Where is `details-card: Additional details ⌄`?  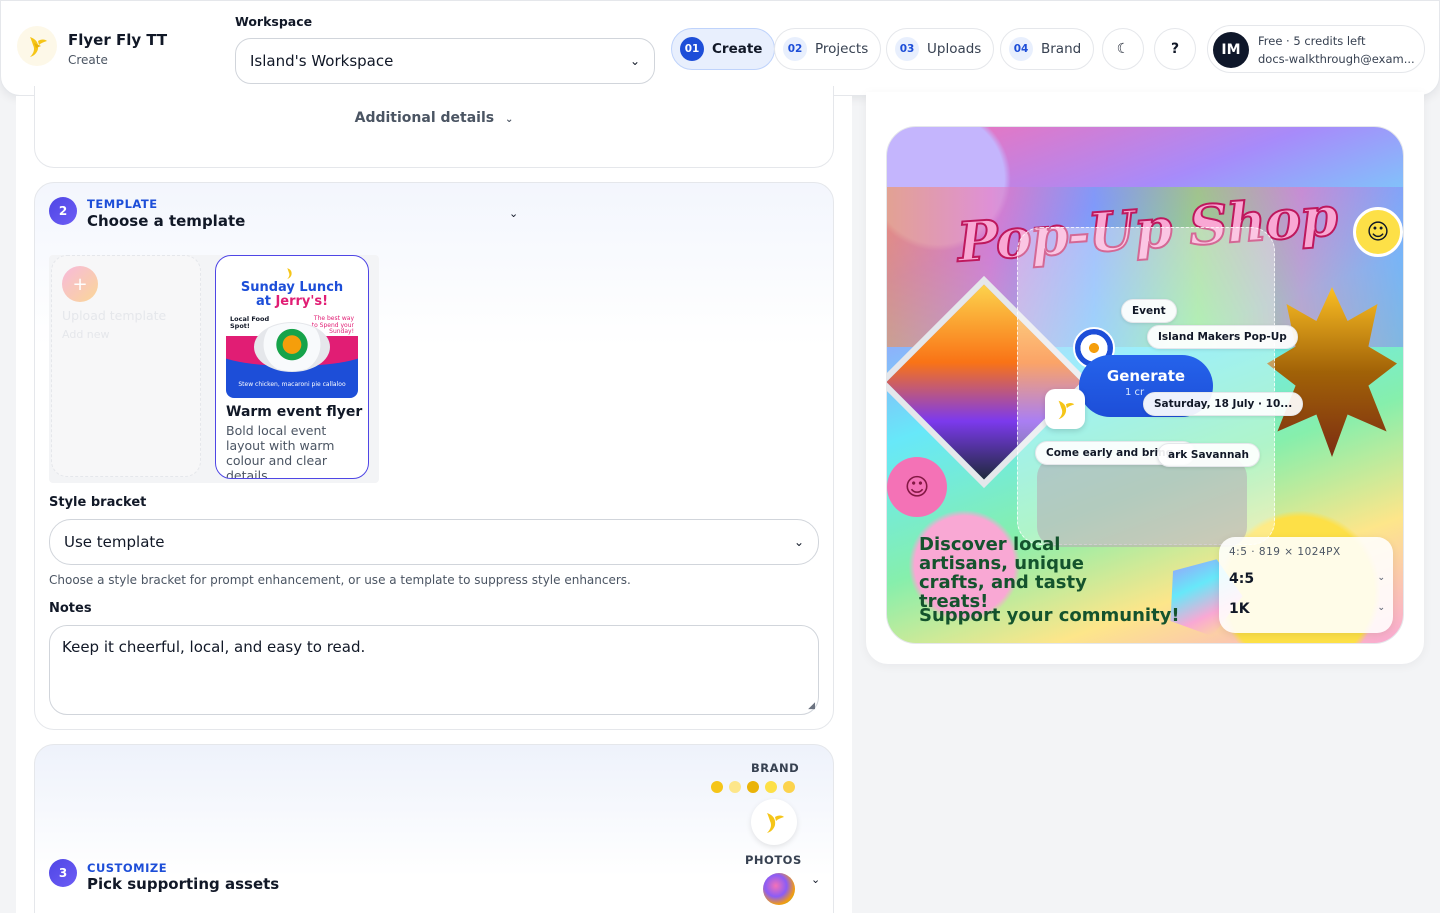
details-card: Additional details ⌄ is located at coordinates (434, 127).